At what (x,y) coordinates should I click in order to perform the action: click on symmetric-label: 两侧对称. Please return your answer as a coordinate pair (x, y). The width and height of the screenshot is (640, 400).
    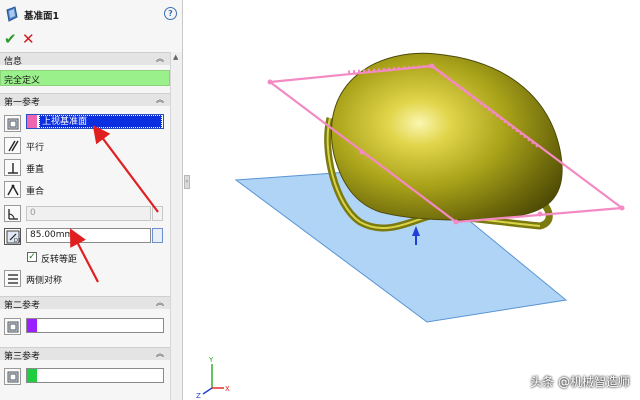
    Looking at the image, I should click on (44, 279).